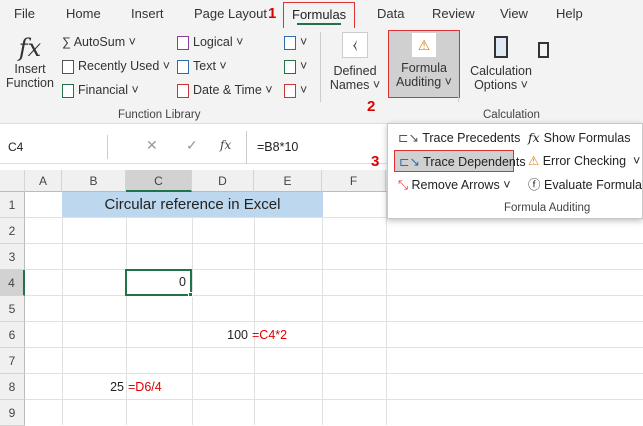 This screenshot has width=643, height=426. Describe the element at coordinates (158, 282) in the screenshot. I see `cell-c4-selected: 0` at that location.